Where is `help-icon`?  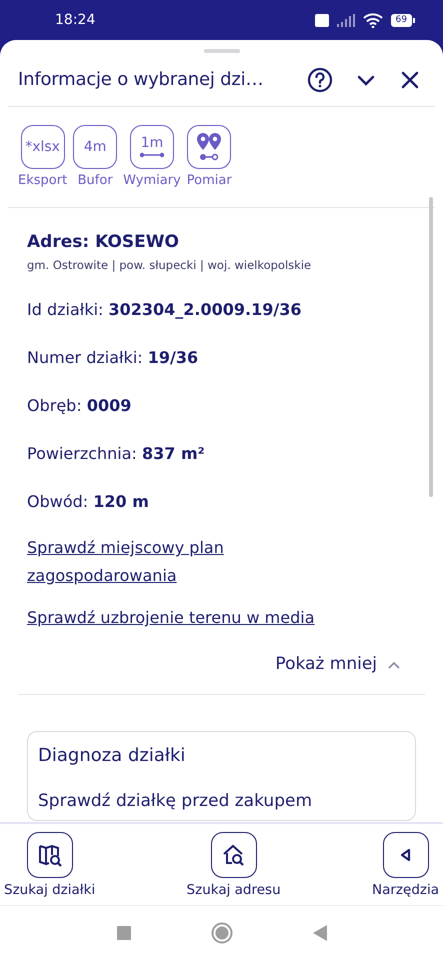 help-icon is located at coordinates (320, 79).